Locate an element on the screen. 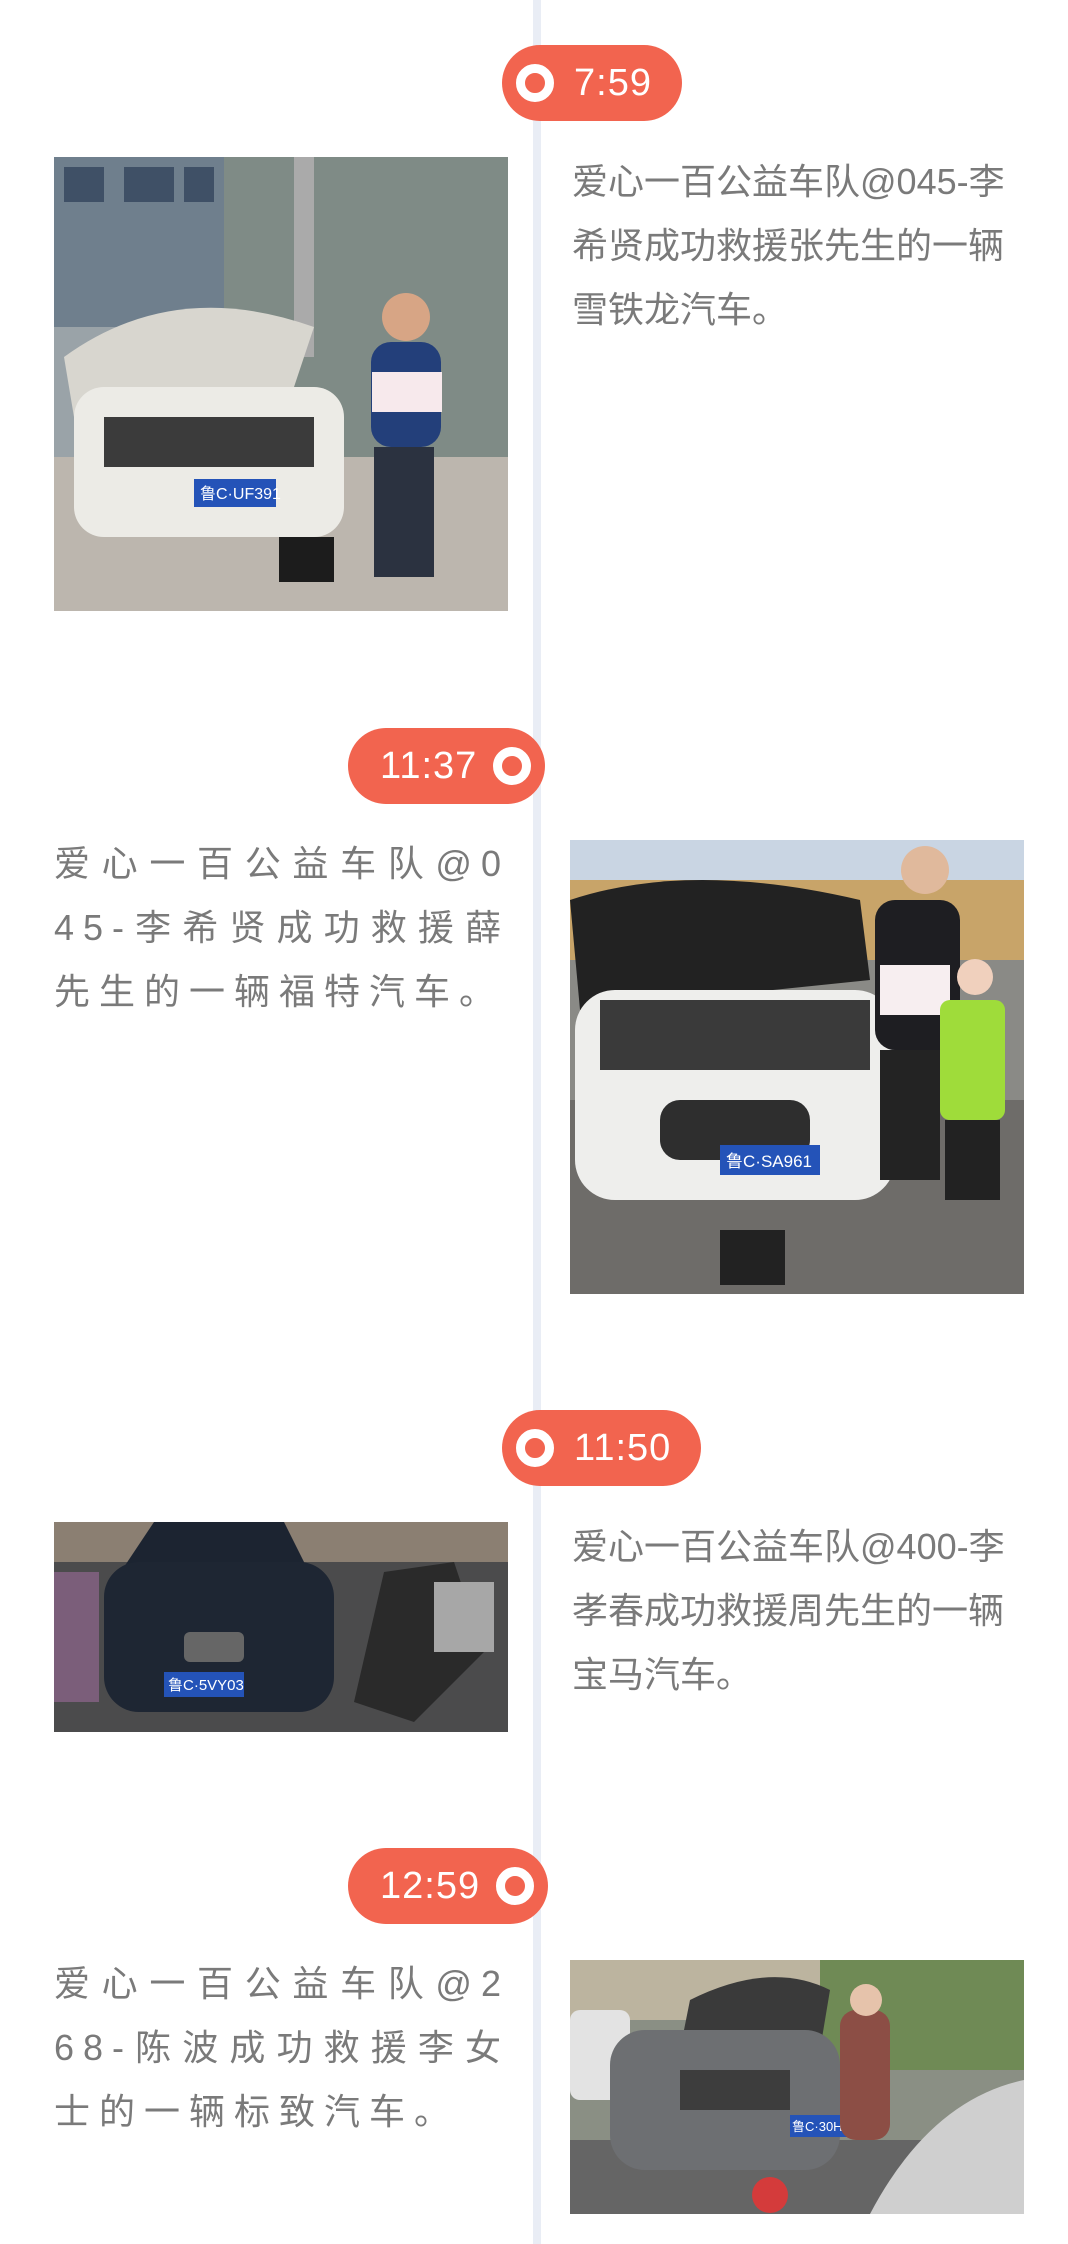 The width and height of the screenshot is (1068, 2244). plate-text: 鲁C·SA961 is located at coordinates (769, 1161).